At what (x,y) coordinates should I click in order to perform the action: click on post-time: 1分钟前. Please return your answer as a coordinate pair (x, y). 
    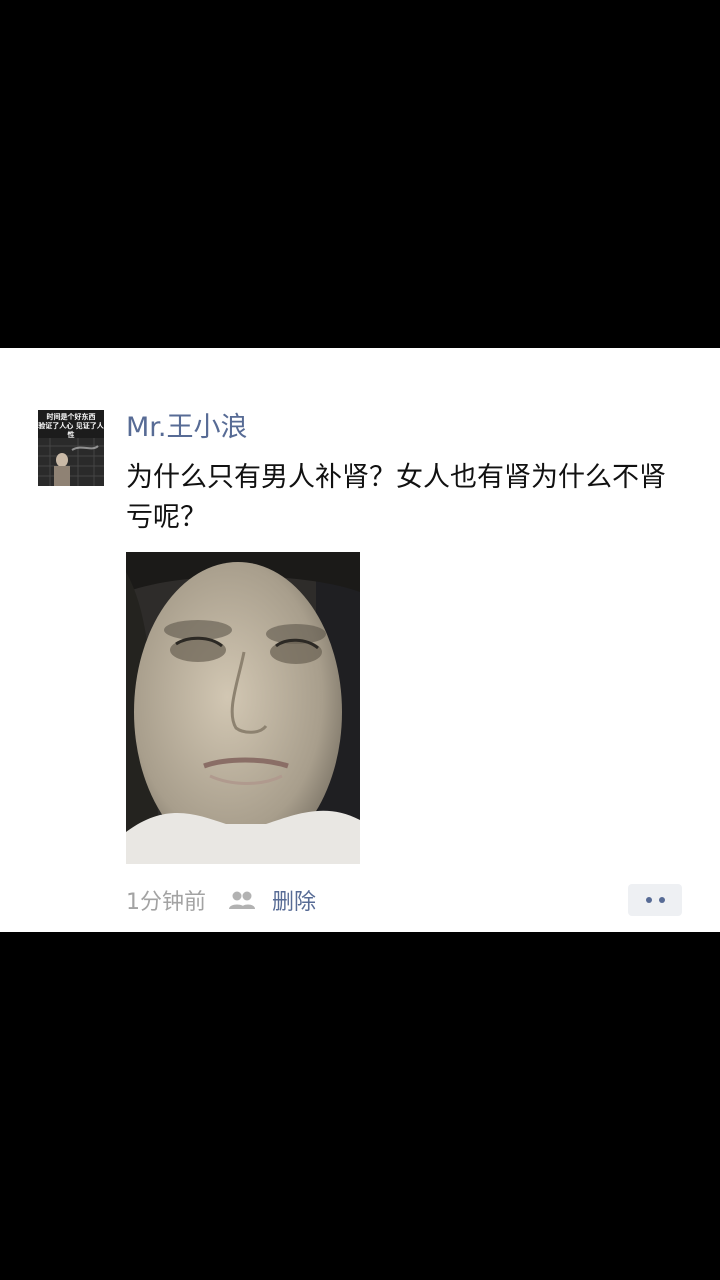
    Looking at the image, I should click on (166, 902).